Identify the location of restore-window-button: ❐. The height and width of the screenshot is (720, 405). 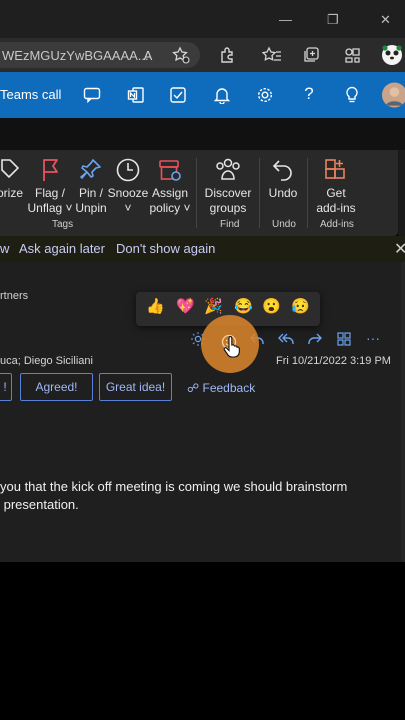
(333, 20).